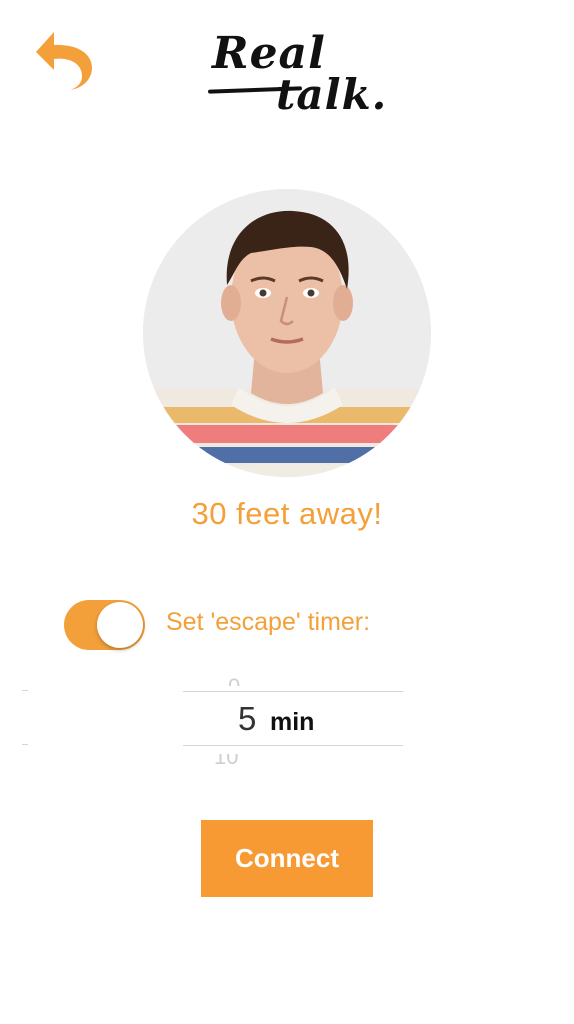  Describe the element at coordinates (120, 625) in the screenshot. I see `toggle-knob` at that location.